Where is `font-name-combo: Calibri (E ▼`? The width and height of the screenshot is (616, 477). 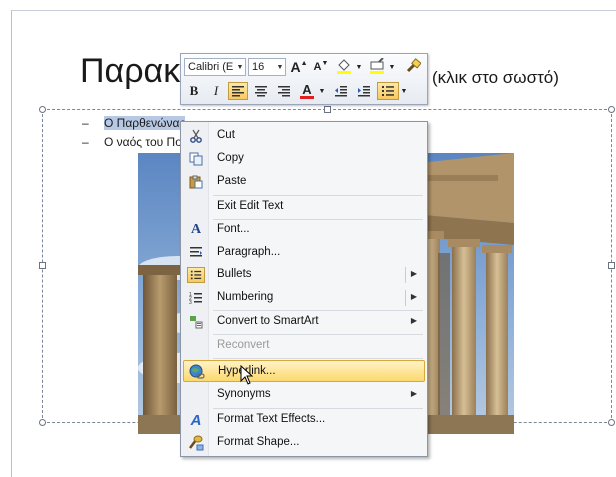
font-name-combo: Calibri (E ▼ is located at coordinates (215, 67).